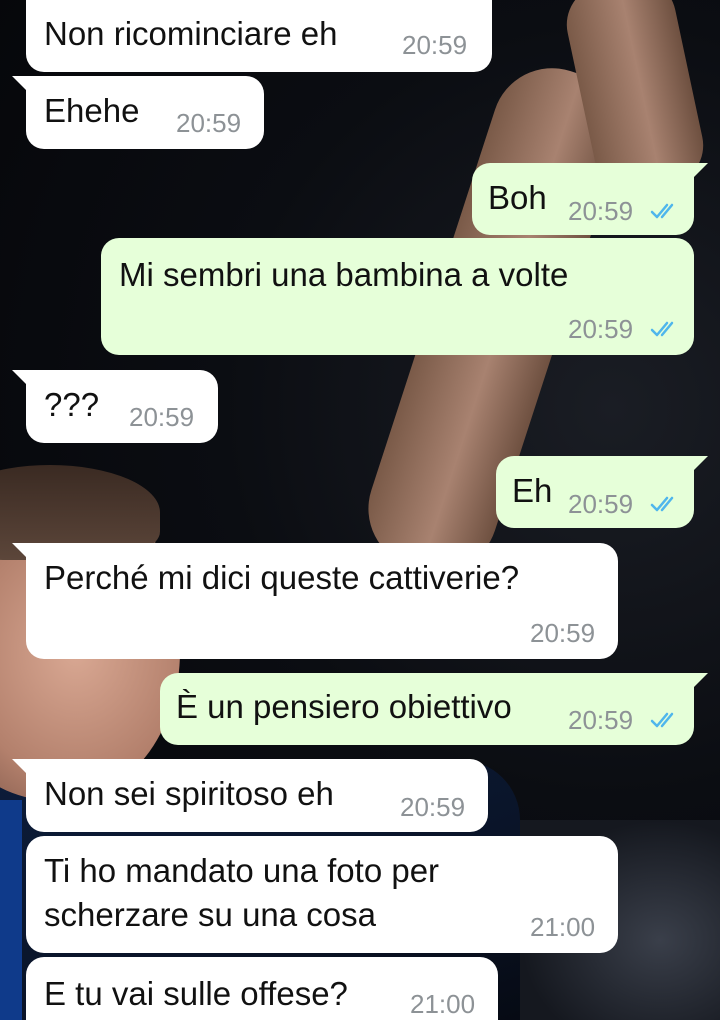 The image size is (720, 1020). What do you see at coordinates (315, 601) in the screenshot?
I see `message-incoming: Perché mi dici queste cattiverie? 20:59` at bounding box center [315, 601].